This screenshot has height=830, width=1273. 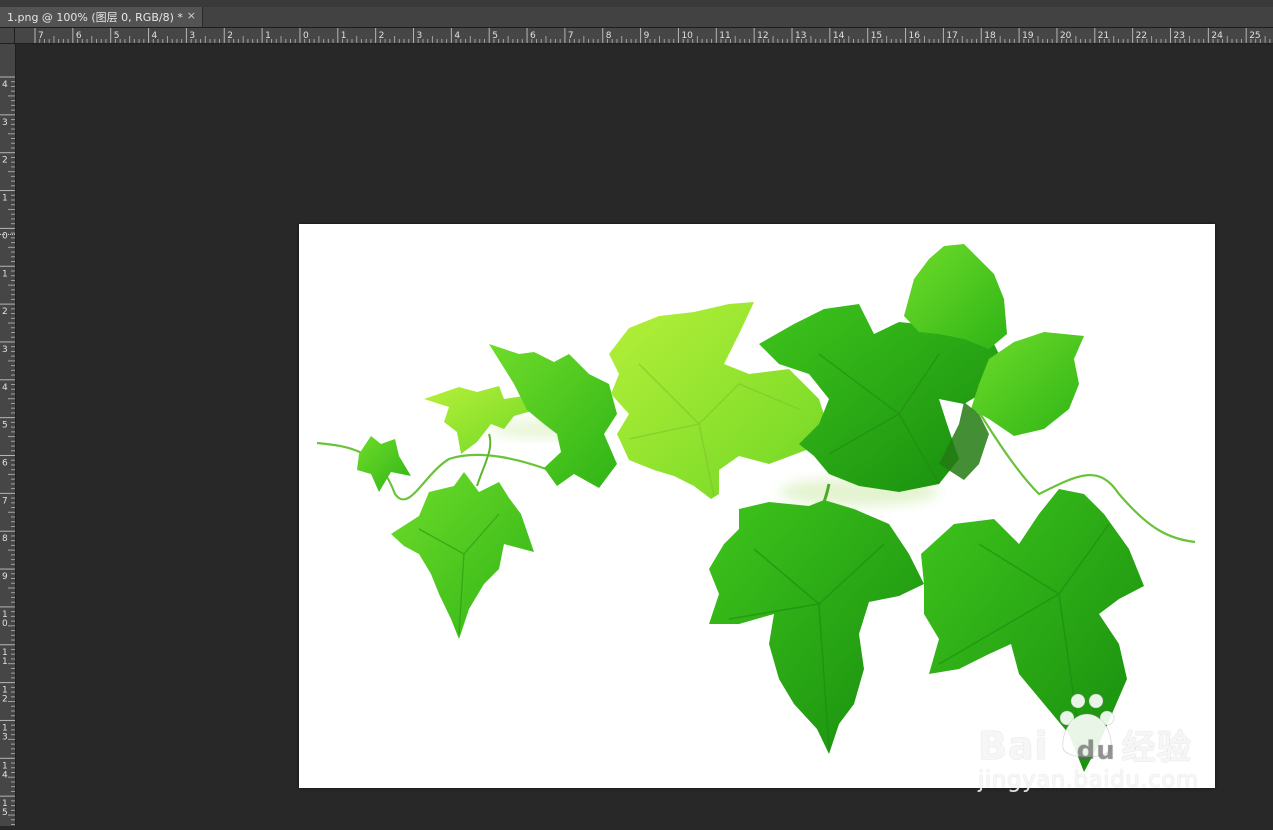 I want to click on vertical-ruler: 43210123456789101112131415, so click(x=8, y=435).